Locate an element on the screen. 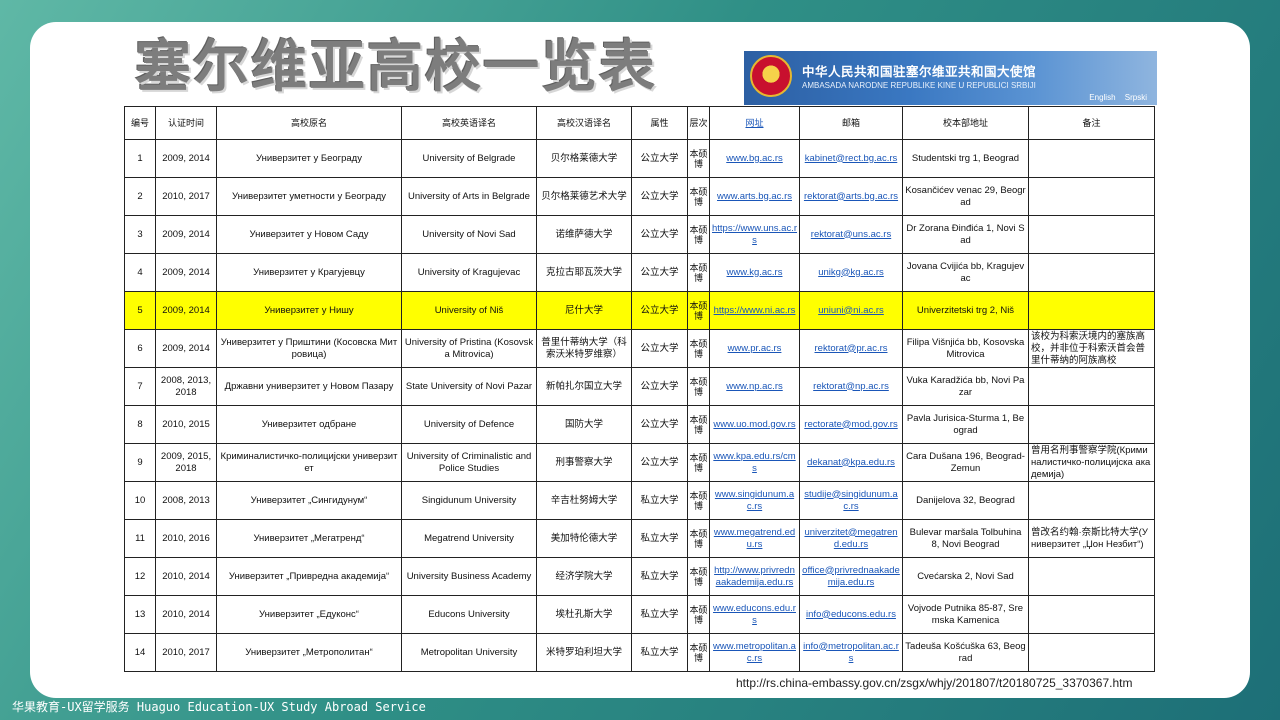 This screenshot has width=1280, height=720. cell-website-link: www.metropolitan.ac.rs is located at coordinates (754, 652).